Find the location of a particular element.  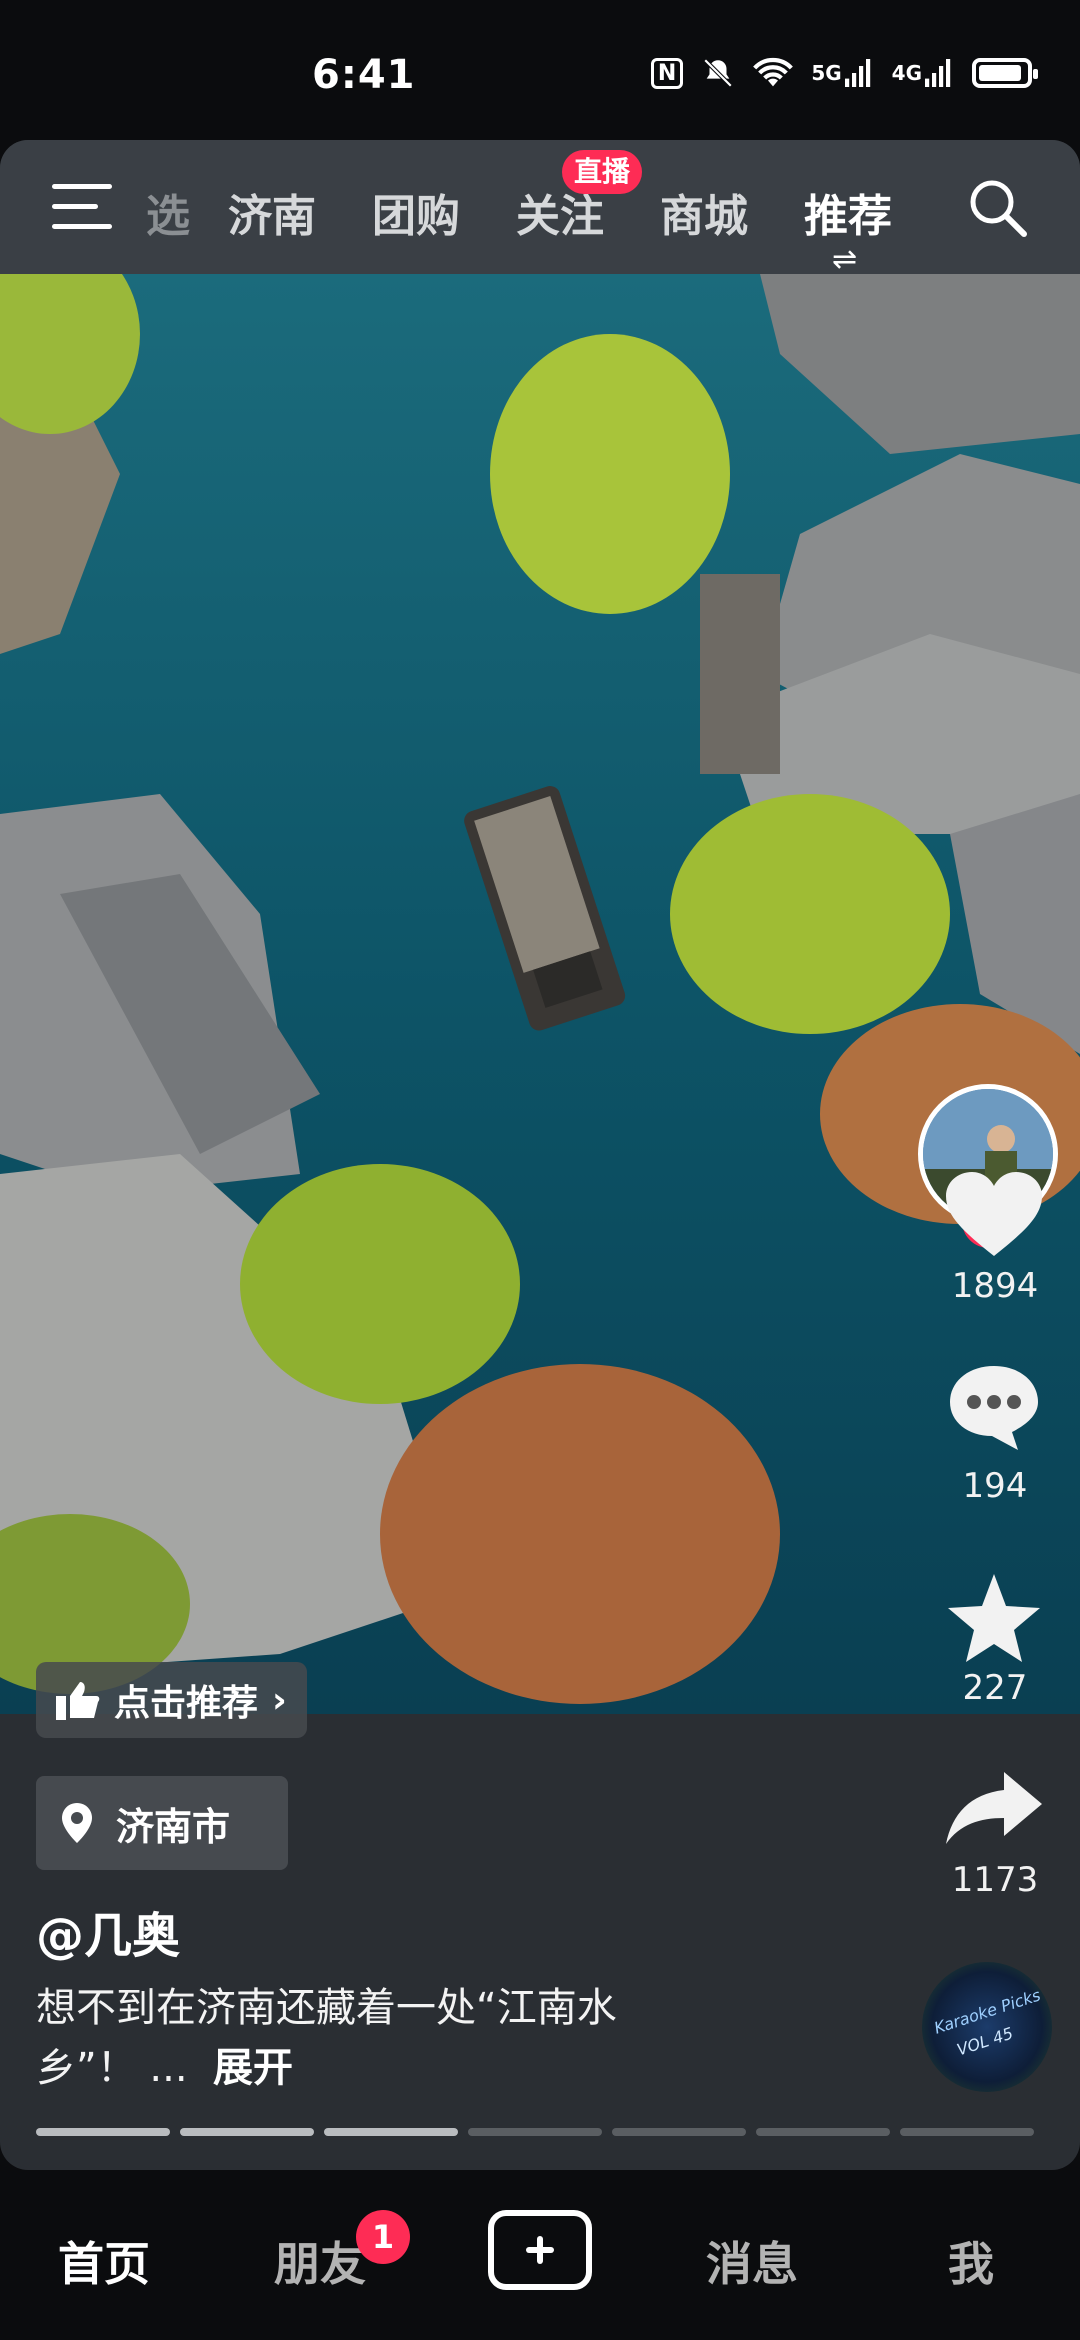

live-badge: 直播 is located at coordinates (602, 172).